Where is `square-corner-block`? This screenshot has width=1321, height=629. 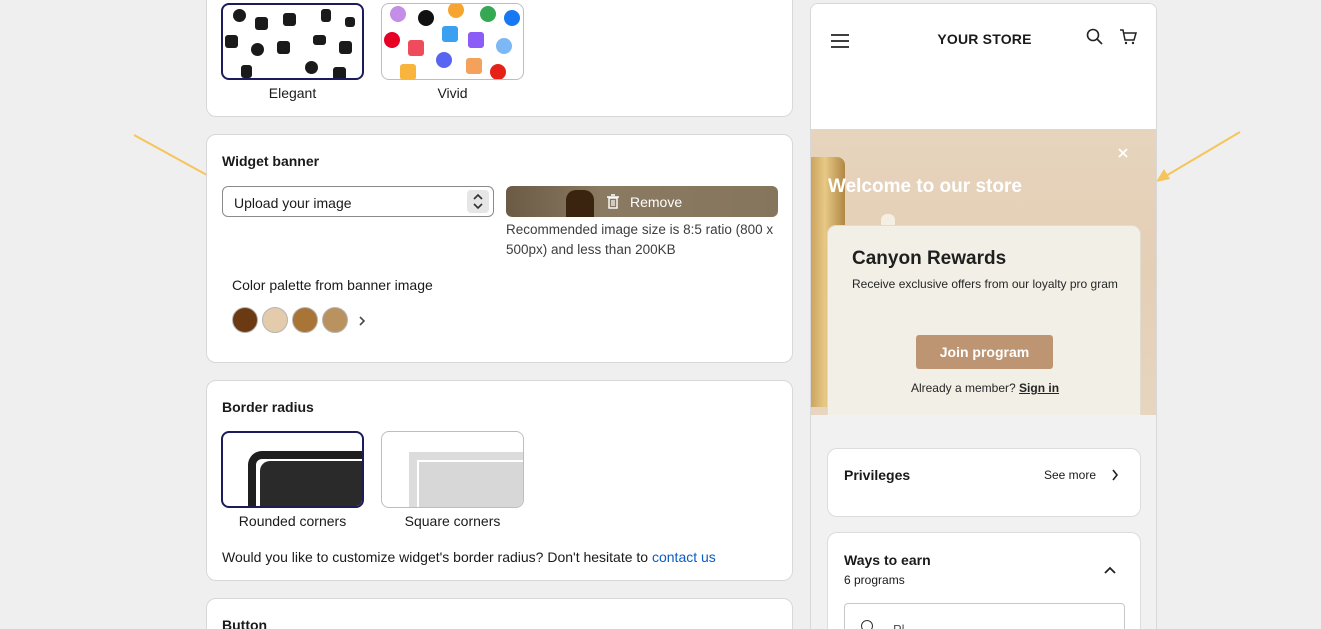
square-corner-block is located at coordinates (471, 484).